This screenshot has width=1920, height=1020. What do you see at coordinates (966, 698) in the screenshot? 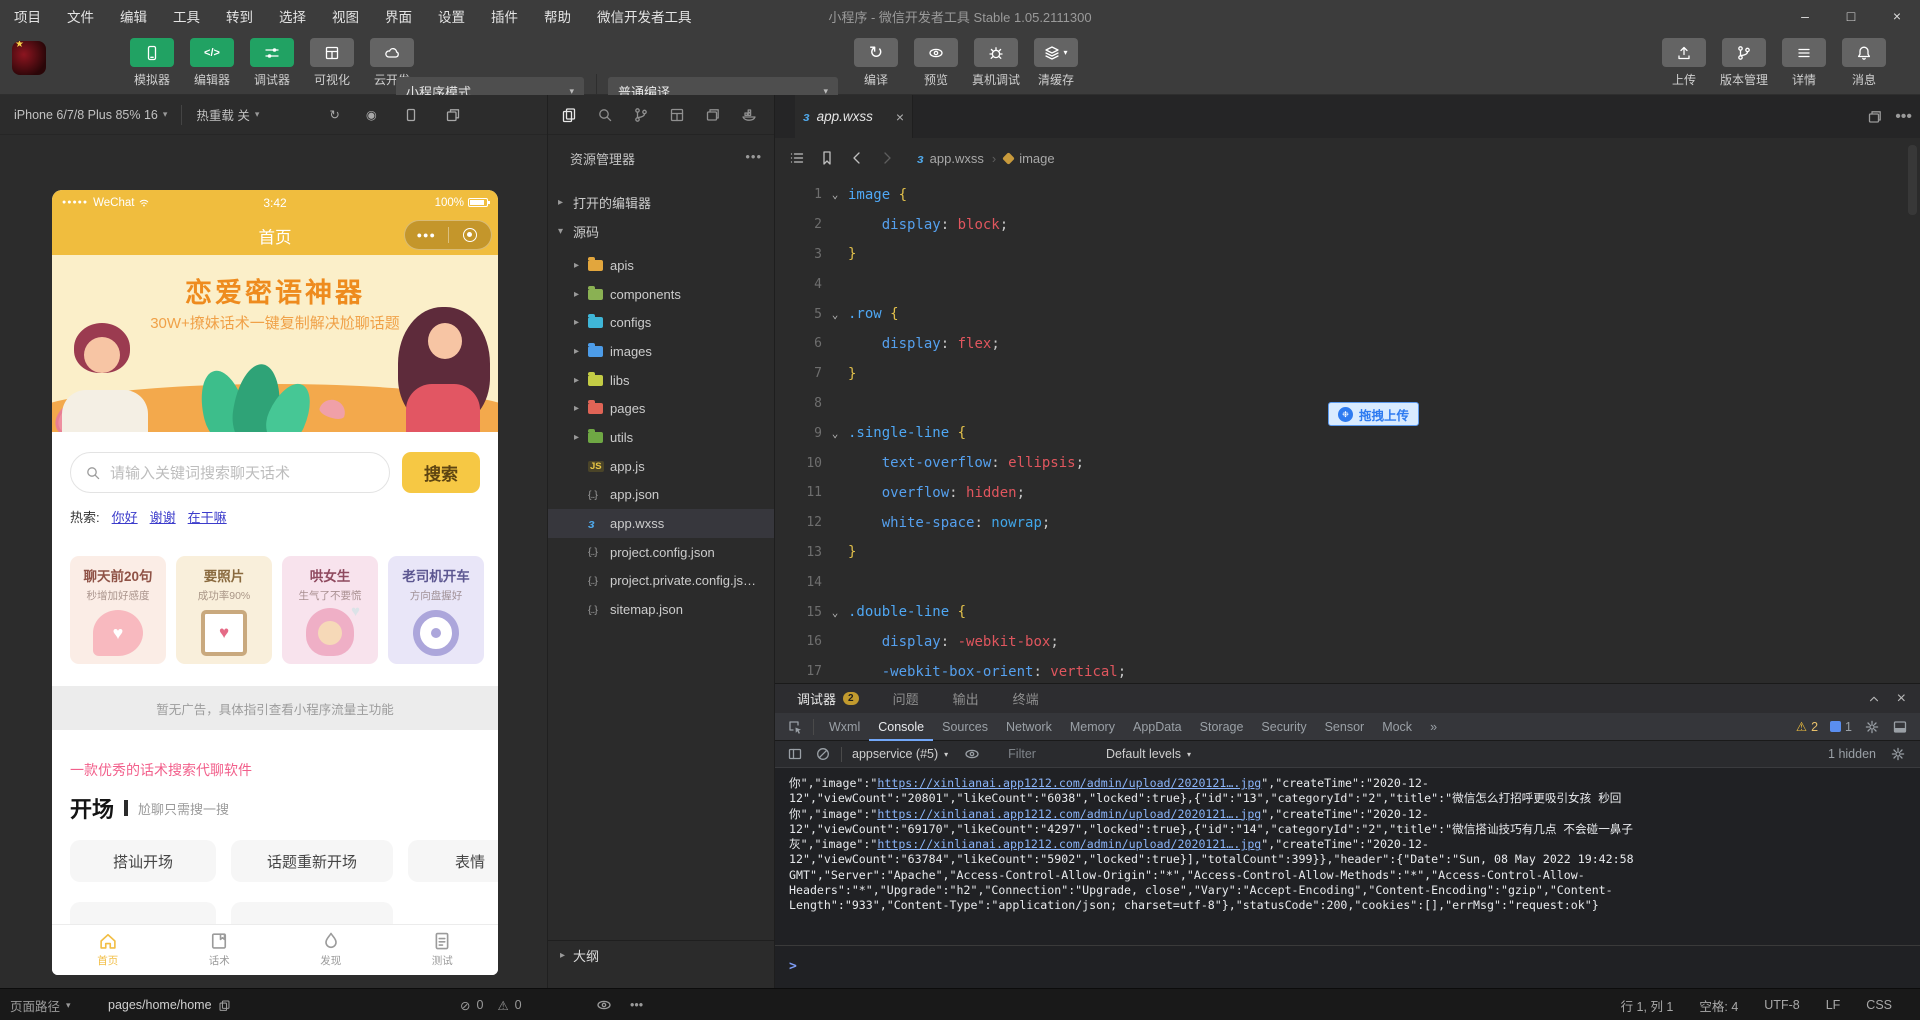
I see `panel-tab-output: 输出` at bounding box center [966, 698].